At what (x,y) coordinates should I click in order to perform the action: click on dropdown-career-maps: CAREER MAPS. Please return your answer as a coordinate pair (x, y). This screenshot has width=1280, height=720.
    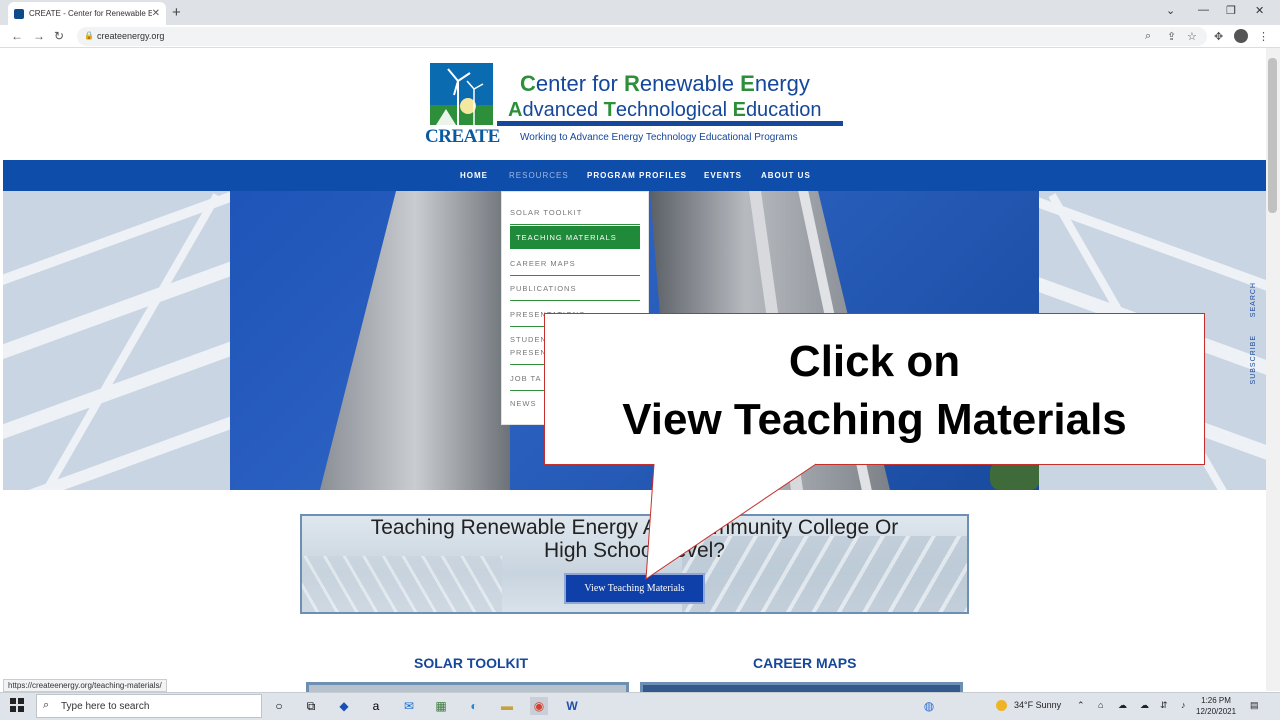
    Looking at the image, I should click on (543, 263).